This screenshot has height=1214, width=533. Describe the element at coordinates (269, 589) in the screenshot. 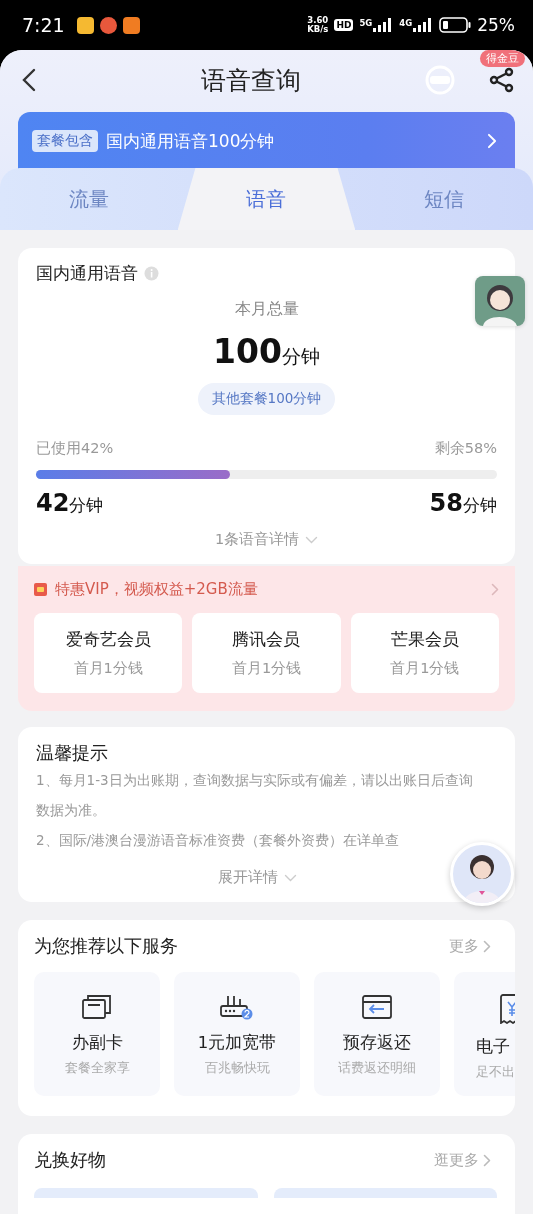

I see `promo-title: 特惠VIP，视频权益+2GB流量` at that location.